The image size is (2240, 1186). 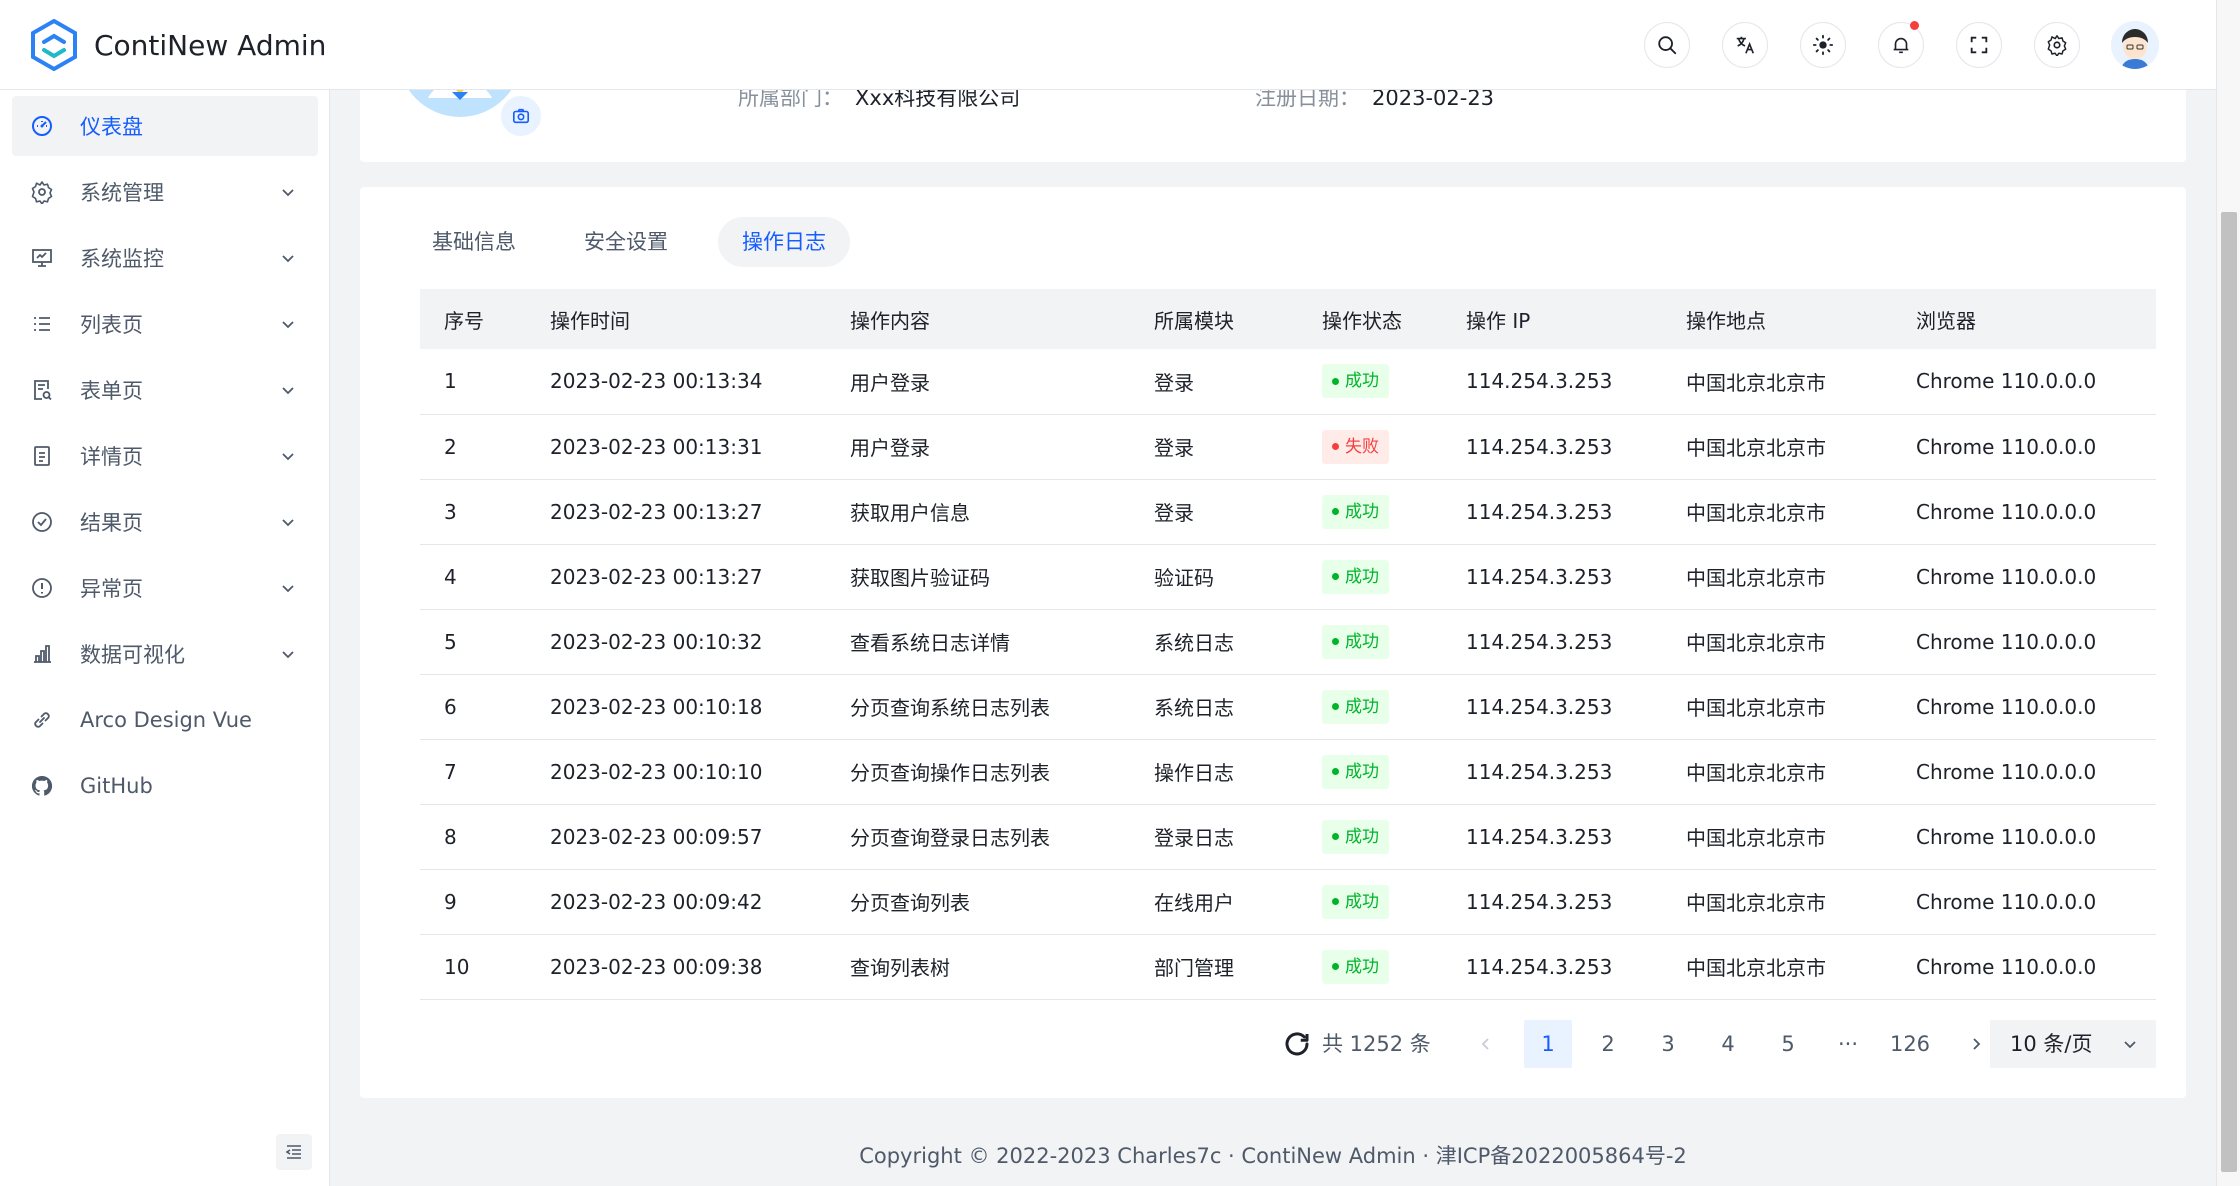 I want to click on sidebar-item-label: GitHub, so click(x=116, y=786).